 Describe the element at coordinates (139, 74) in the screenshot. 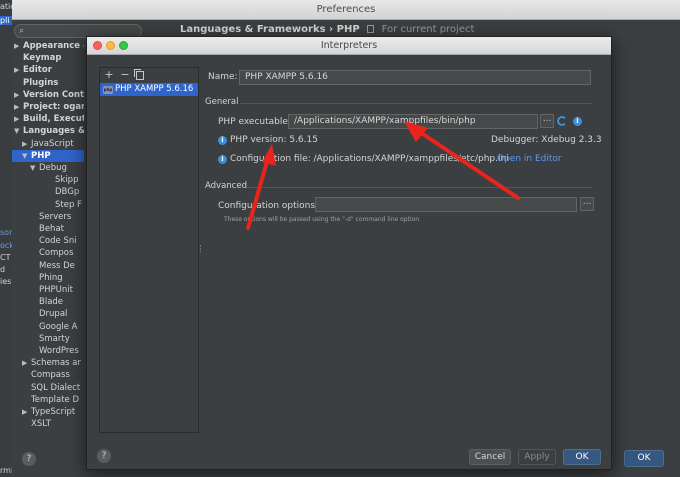

I see `copy-icon` at that location.